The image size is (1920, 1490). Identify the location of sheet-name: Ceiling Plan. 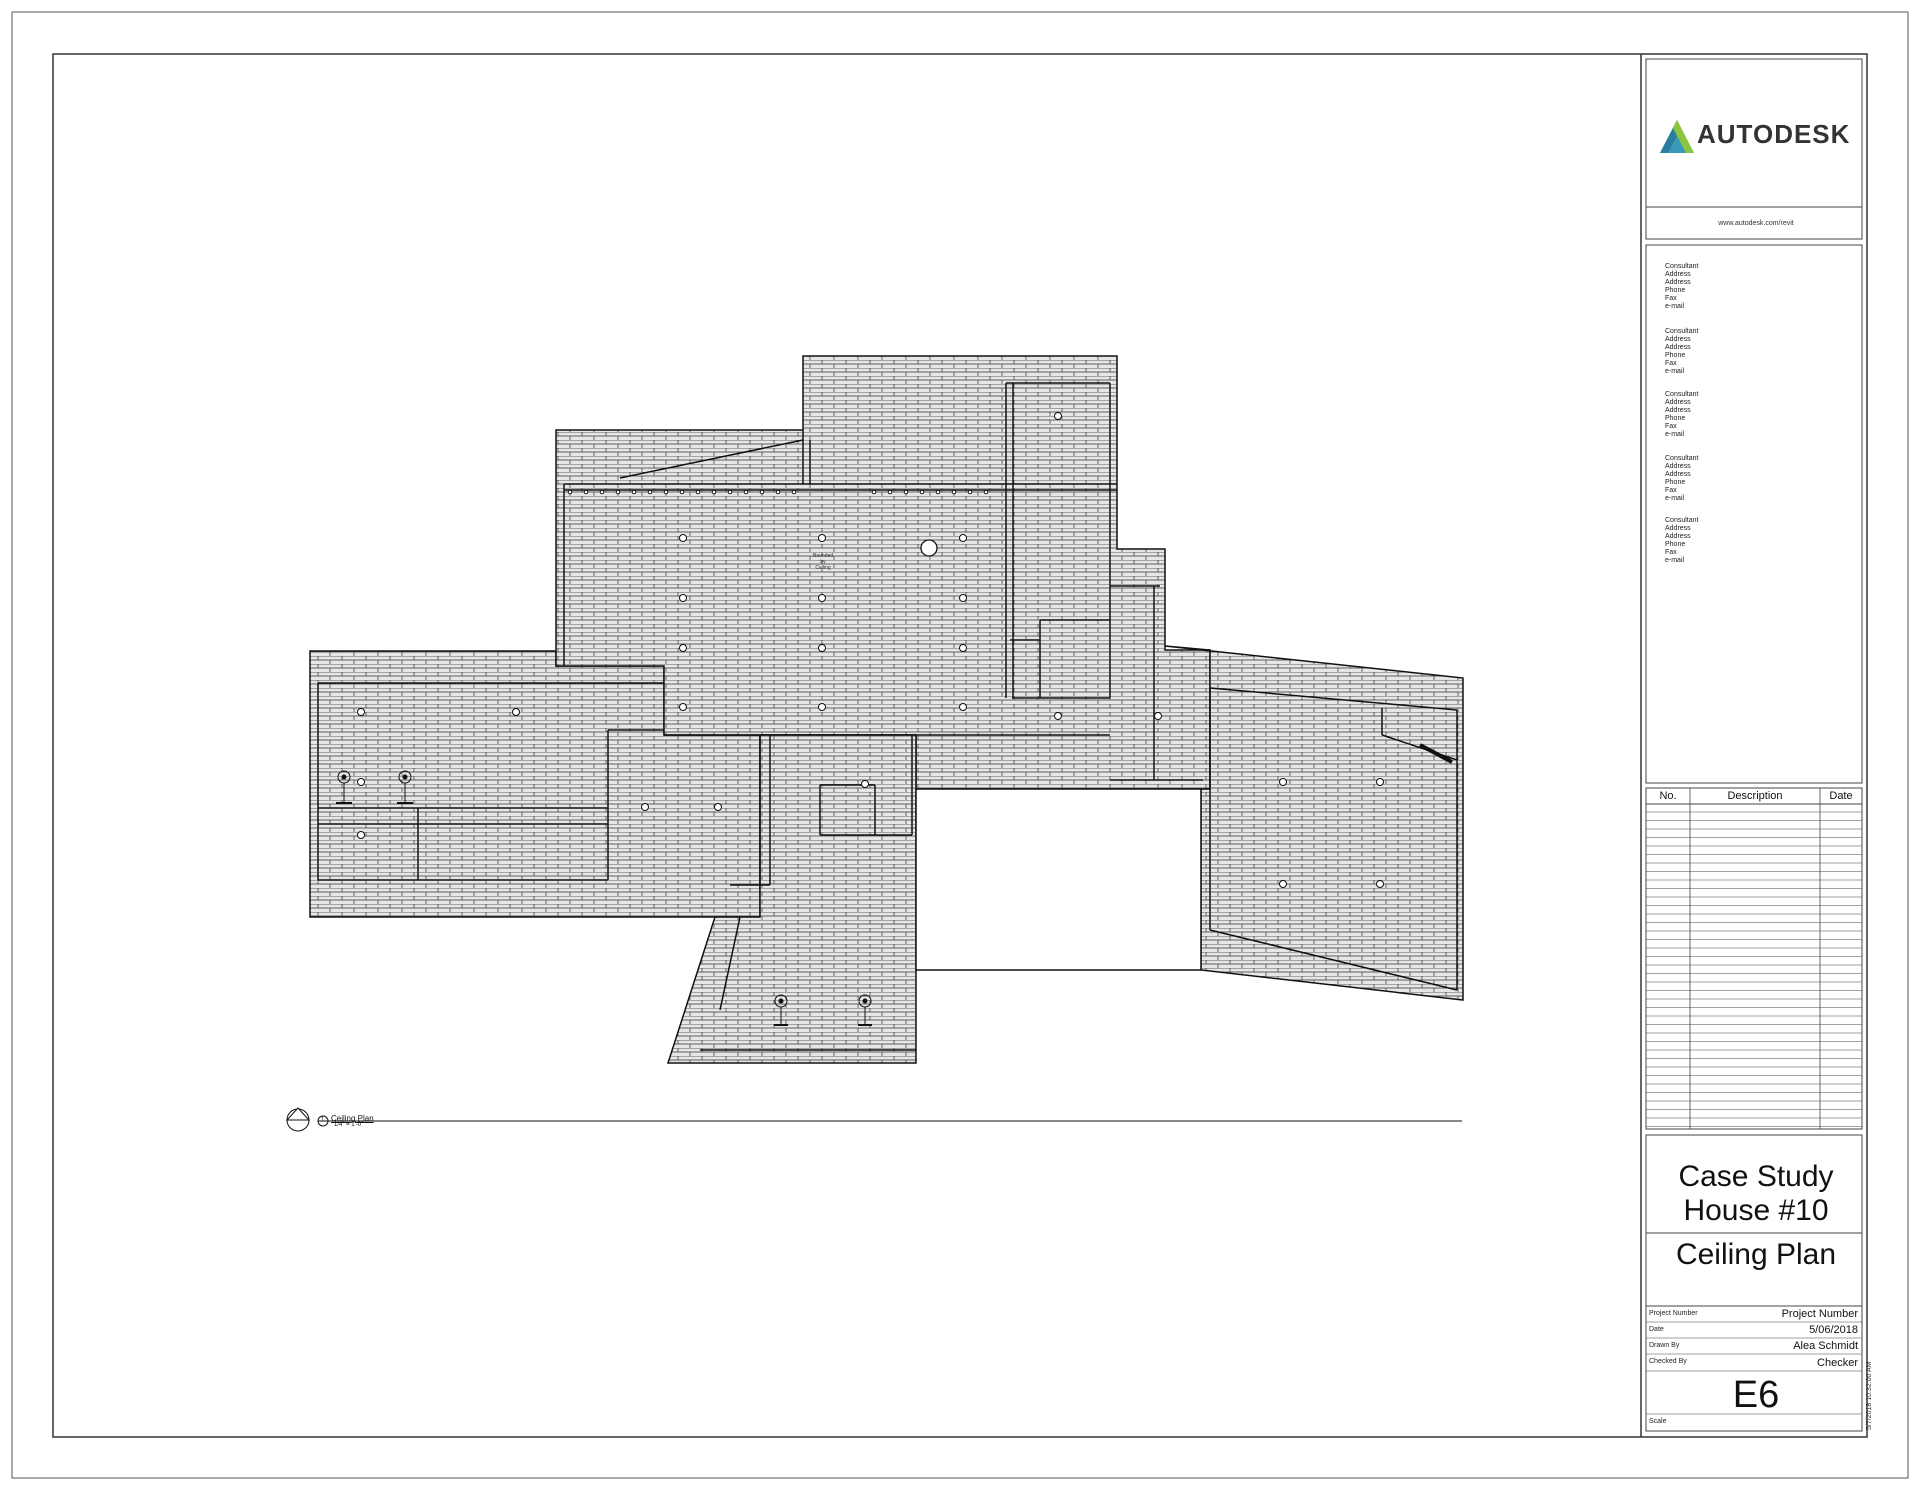
(1756, 1254).